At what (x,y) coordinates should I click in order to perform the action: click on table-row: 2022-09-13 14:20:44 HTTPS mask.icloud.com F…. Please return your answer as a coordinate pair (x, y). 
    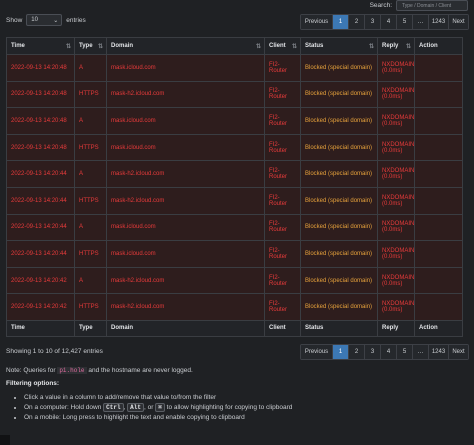
    Looking at the image, I should click on (234, 254).